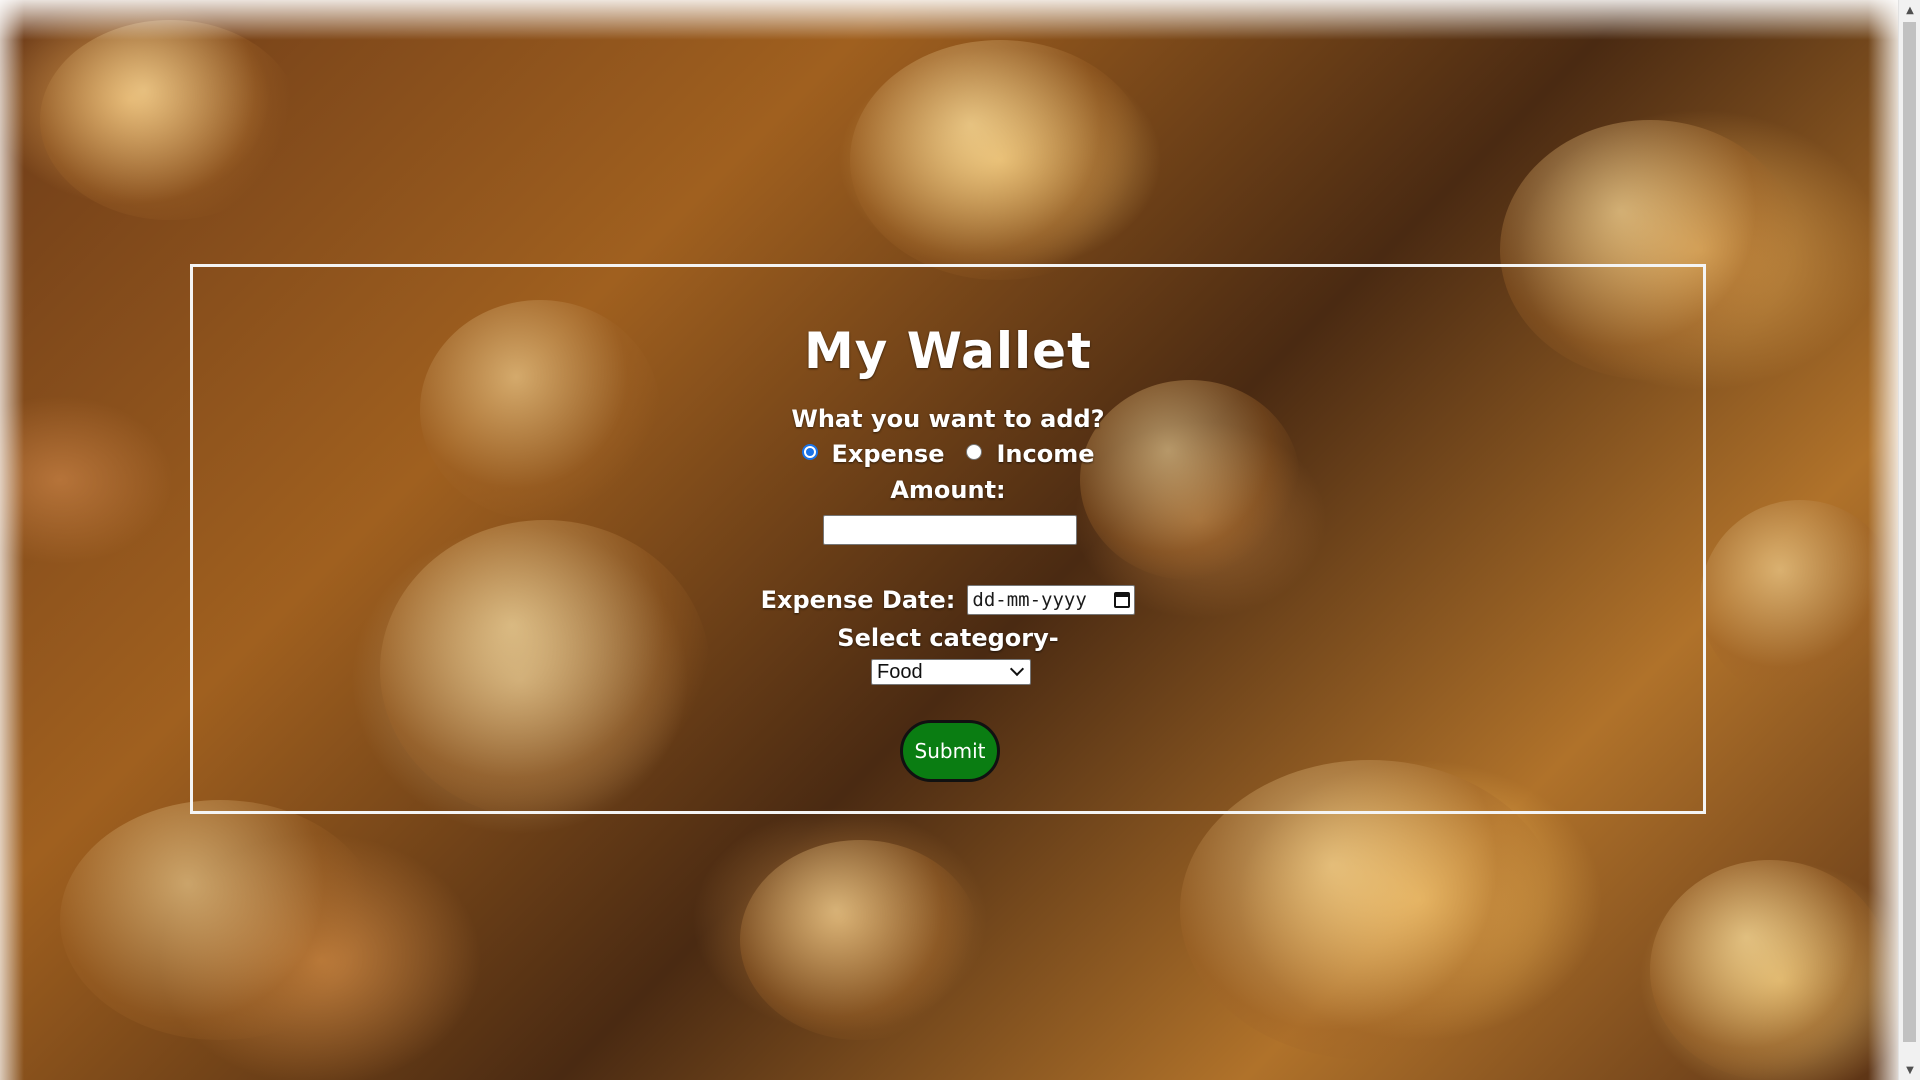 The image size is (1920, 1080). I want to click on income-radio-label: Income, so click(1045, 454).